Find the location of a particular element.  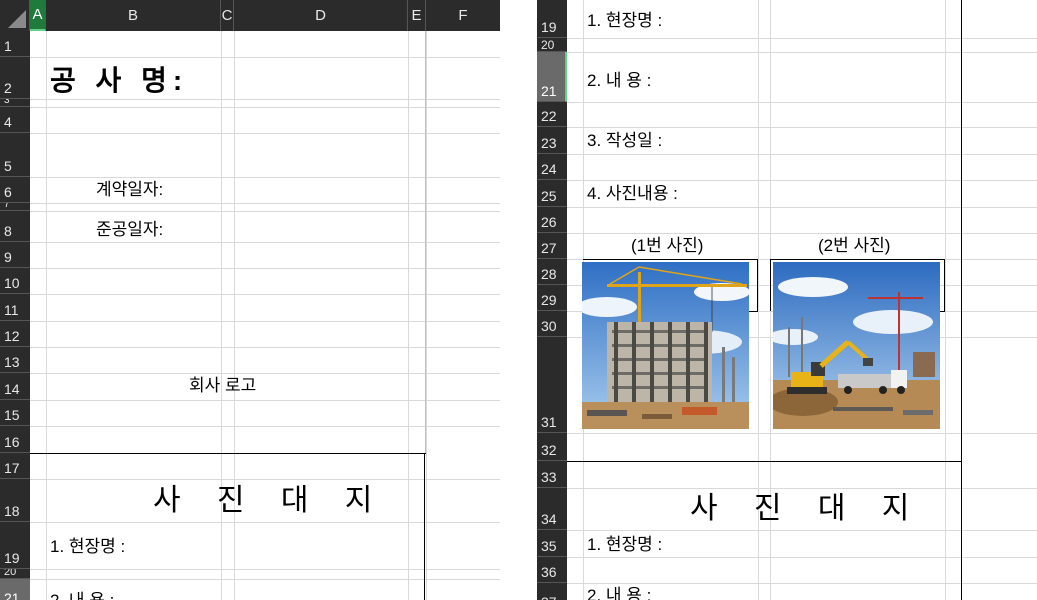

row-header-35: 35 is located at coordinates (552, 543).